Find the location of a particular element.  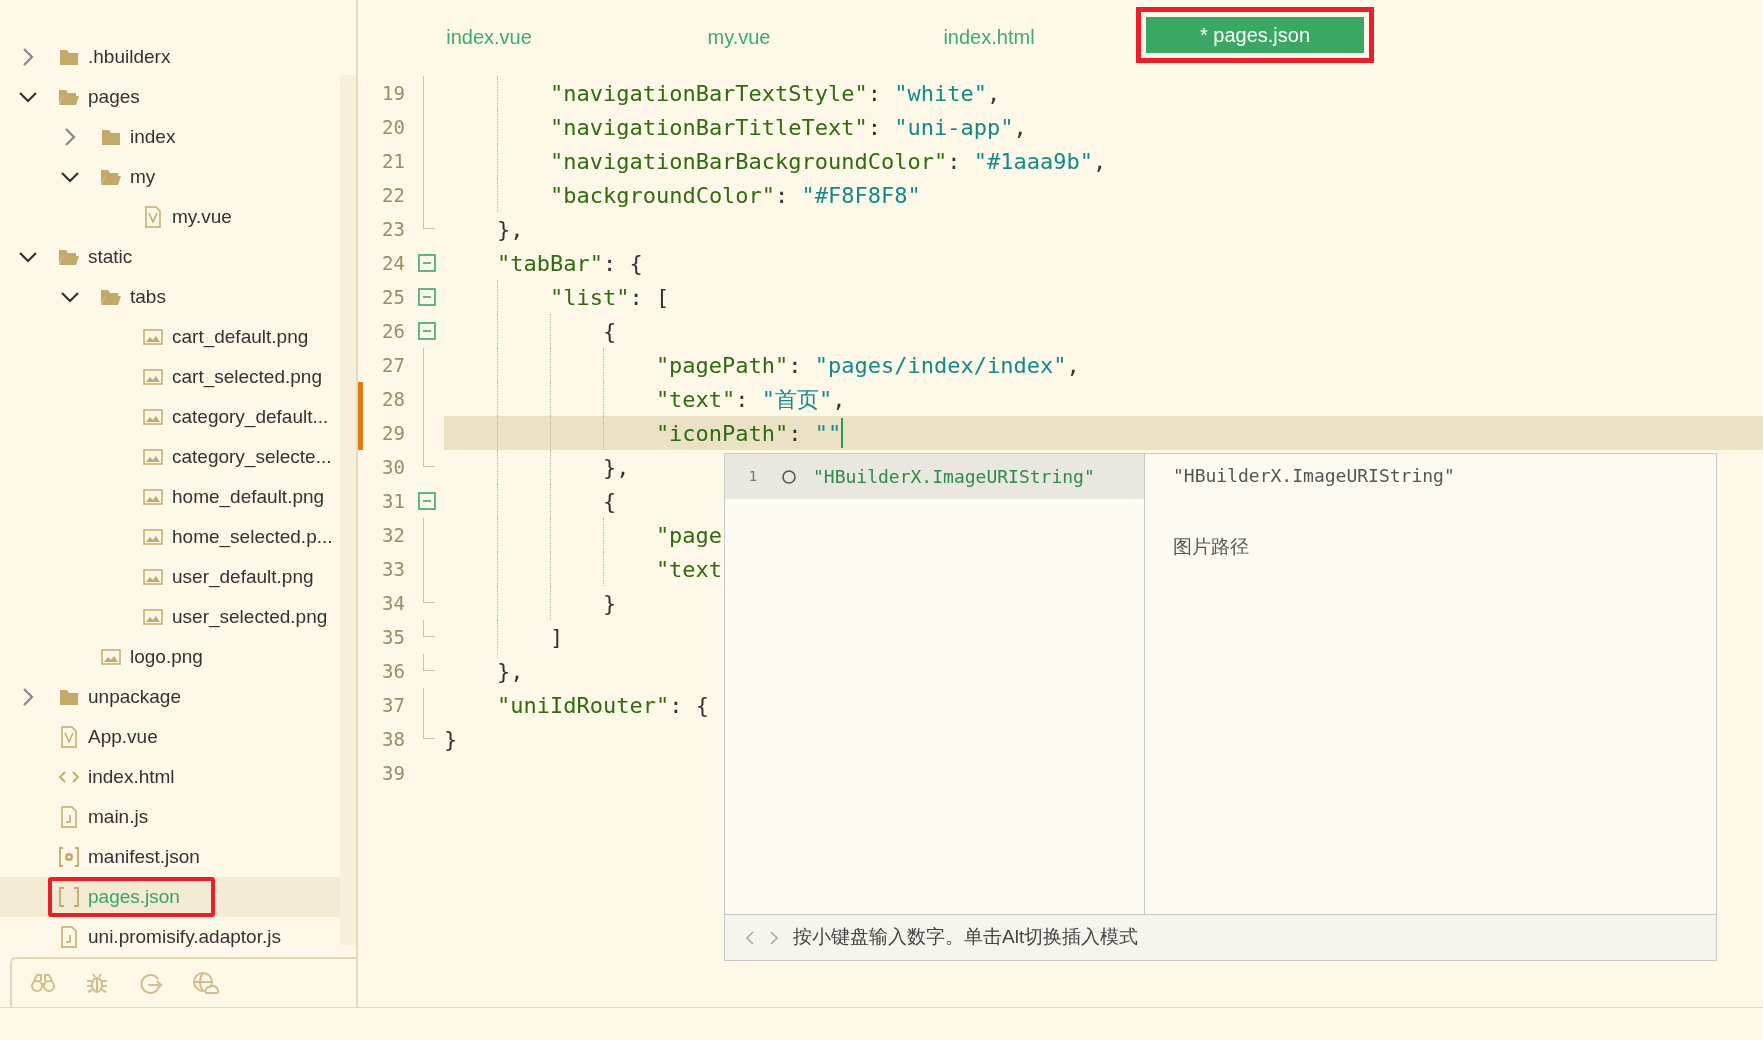

line-number: 37 is located at coordinates (393, 705).